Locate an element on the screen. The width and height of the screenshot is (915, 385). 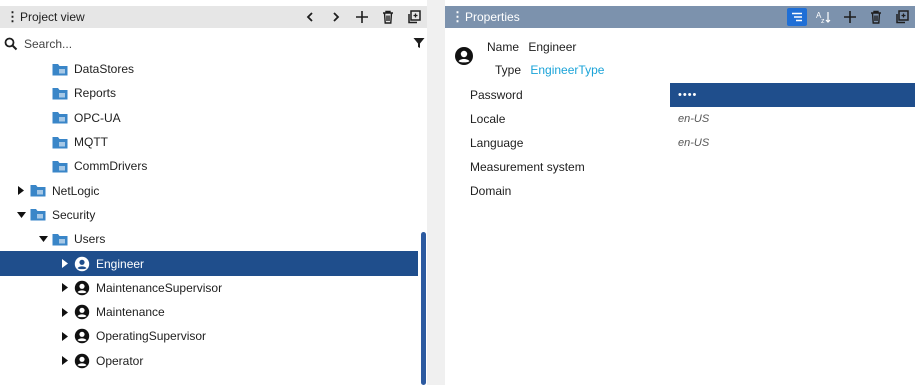
tree-item-datastores: DataStores is located at coordinates (209, 69).